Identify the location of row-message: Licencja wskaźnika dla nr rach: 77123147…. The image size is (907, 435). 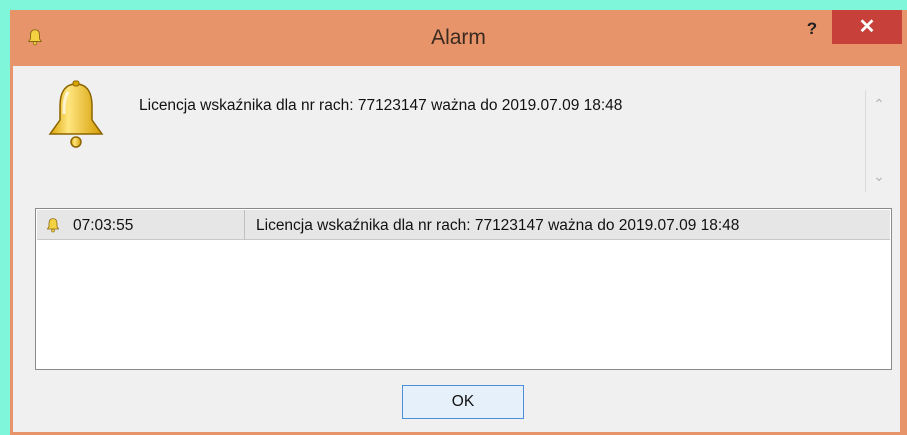
(498, 225).